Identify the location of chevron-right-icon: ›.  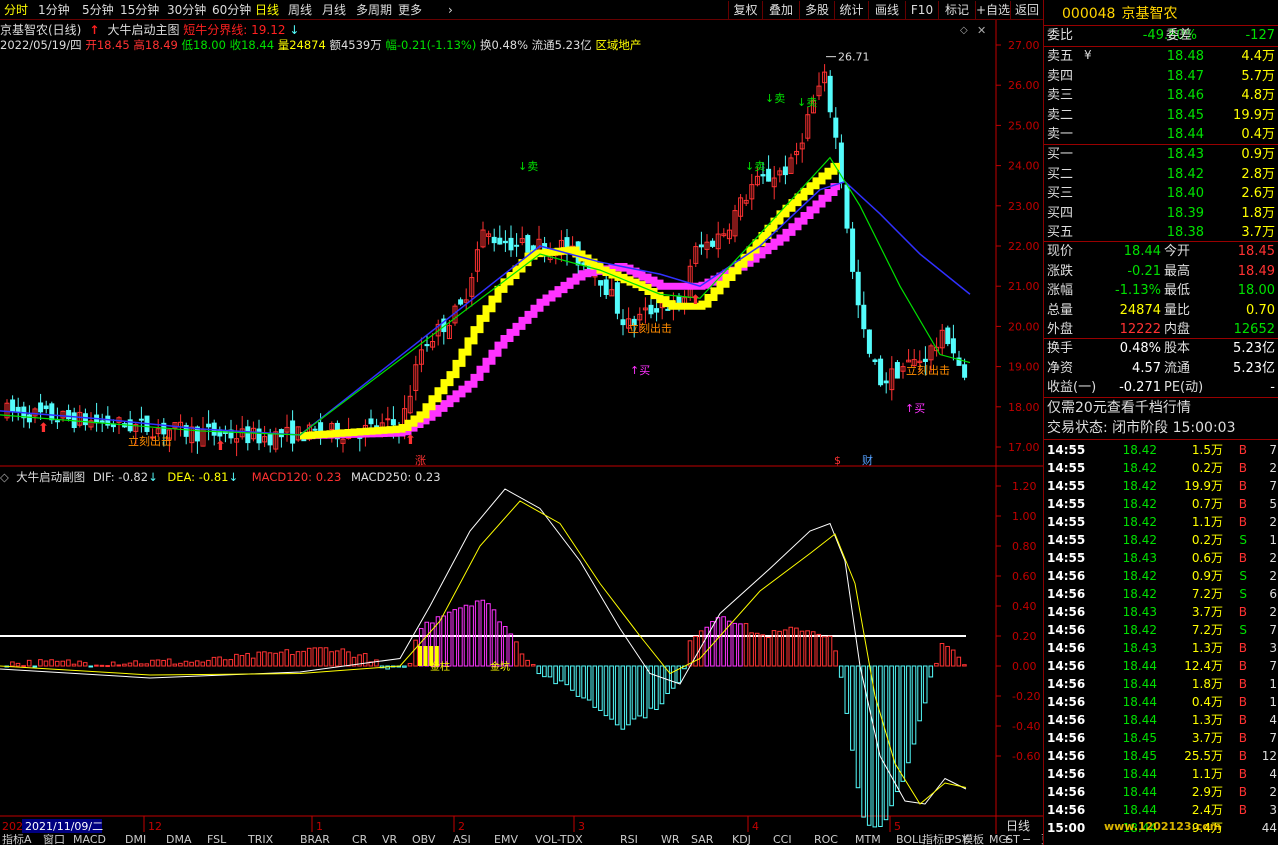
(450, 10).